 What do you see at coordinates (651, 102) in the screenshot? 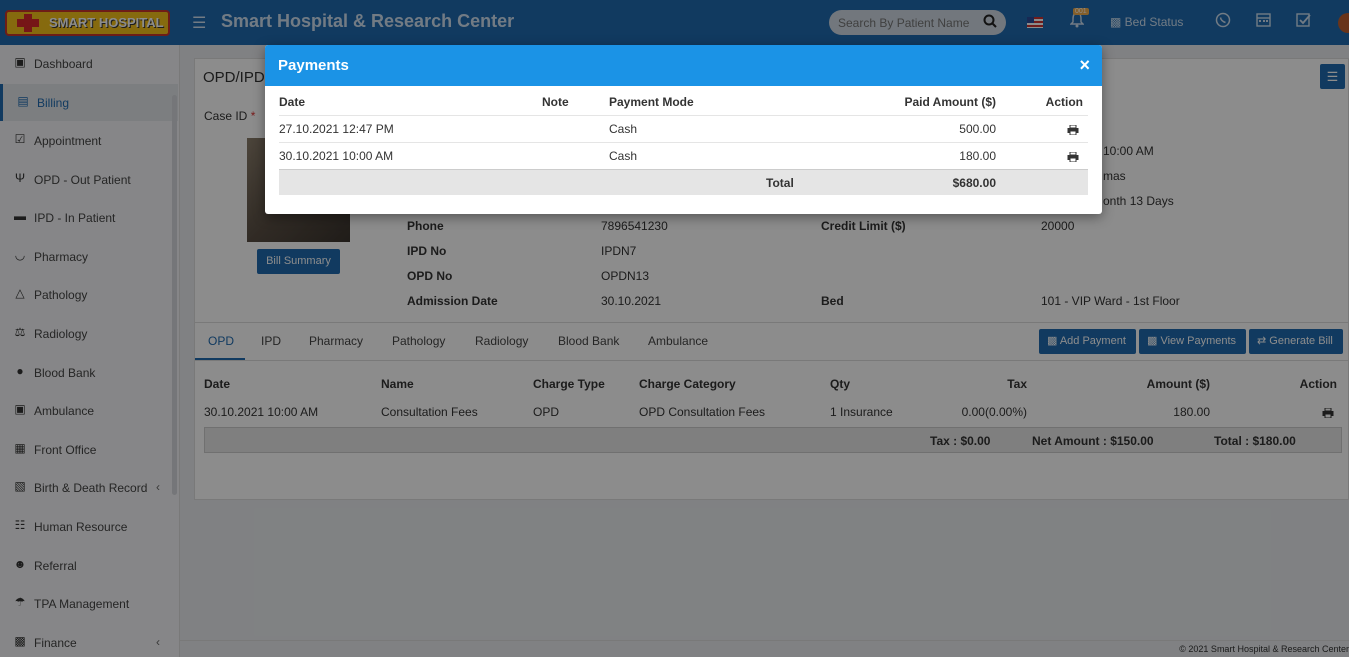
I see `payments-col-mode: Payment Mode` at bounding box center [651, 102].